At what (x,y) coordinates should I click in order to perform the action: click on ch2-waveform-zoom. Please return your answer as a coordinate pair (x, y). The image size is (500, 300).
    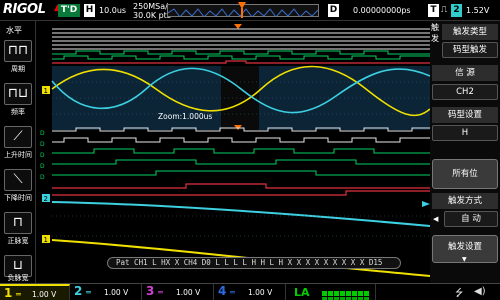
    Looking at the image, I should click on (240, 214).